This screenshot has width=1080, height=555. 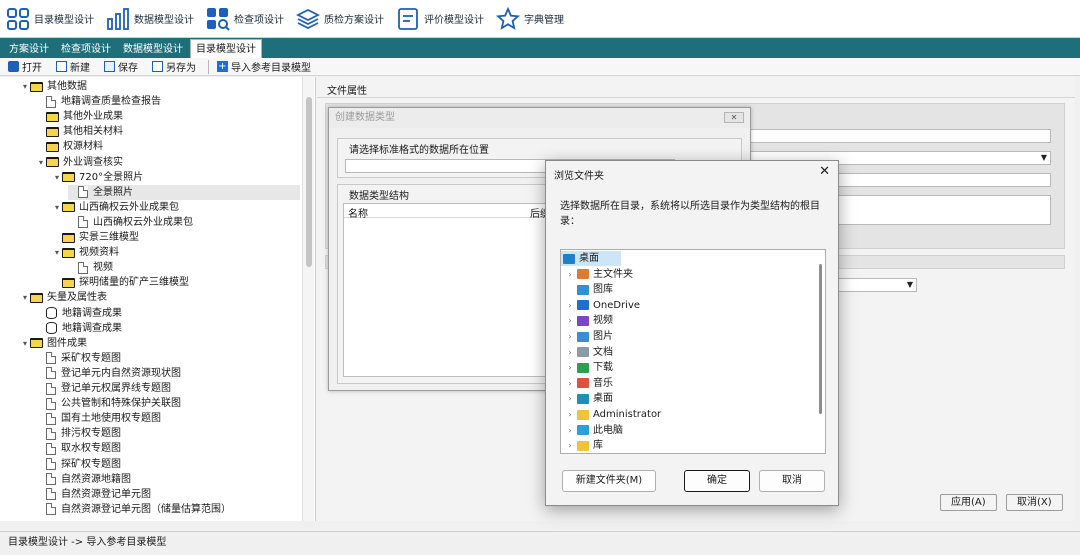 I want to click on apply-button: 应用(A), so click(x=968, y=502).